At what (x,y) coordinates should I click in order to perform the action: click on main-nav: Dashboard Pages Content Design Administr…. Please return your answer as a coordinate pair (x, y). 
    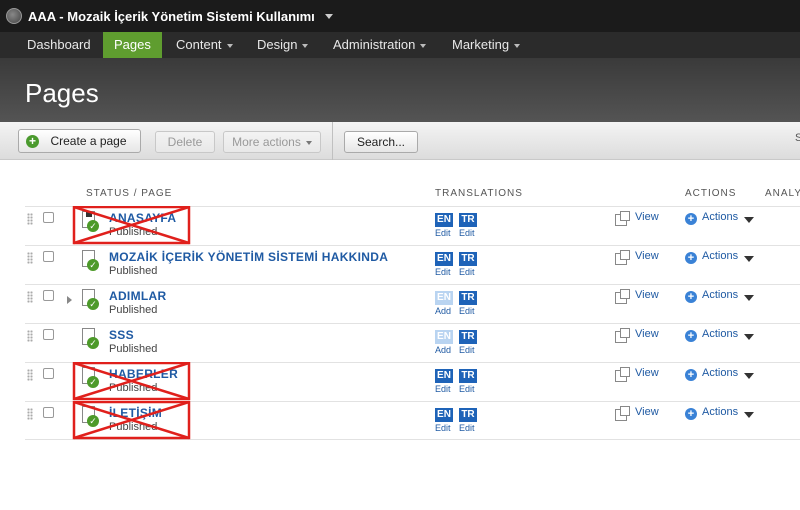
    Looking at the image, I should click on (400, 45).